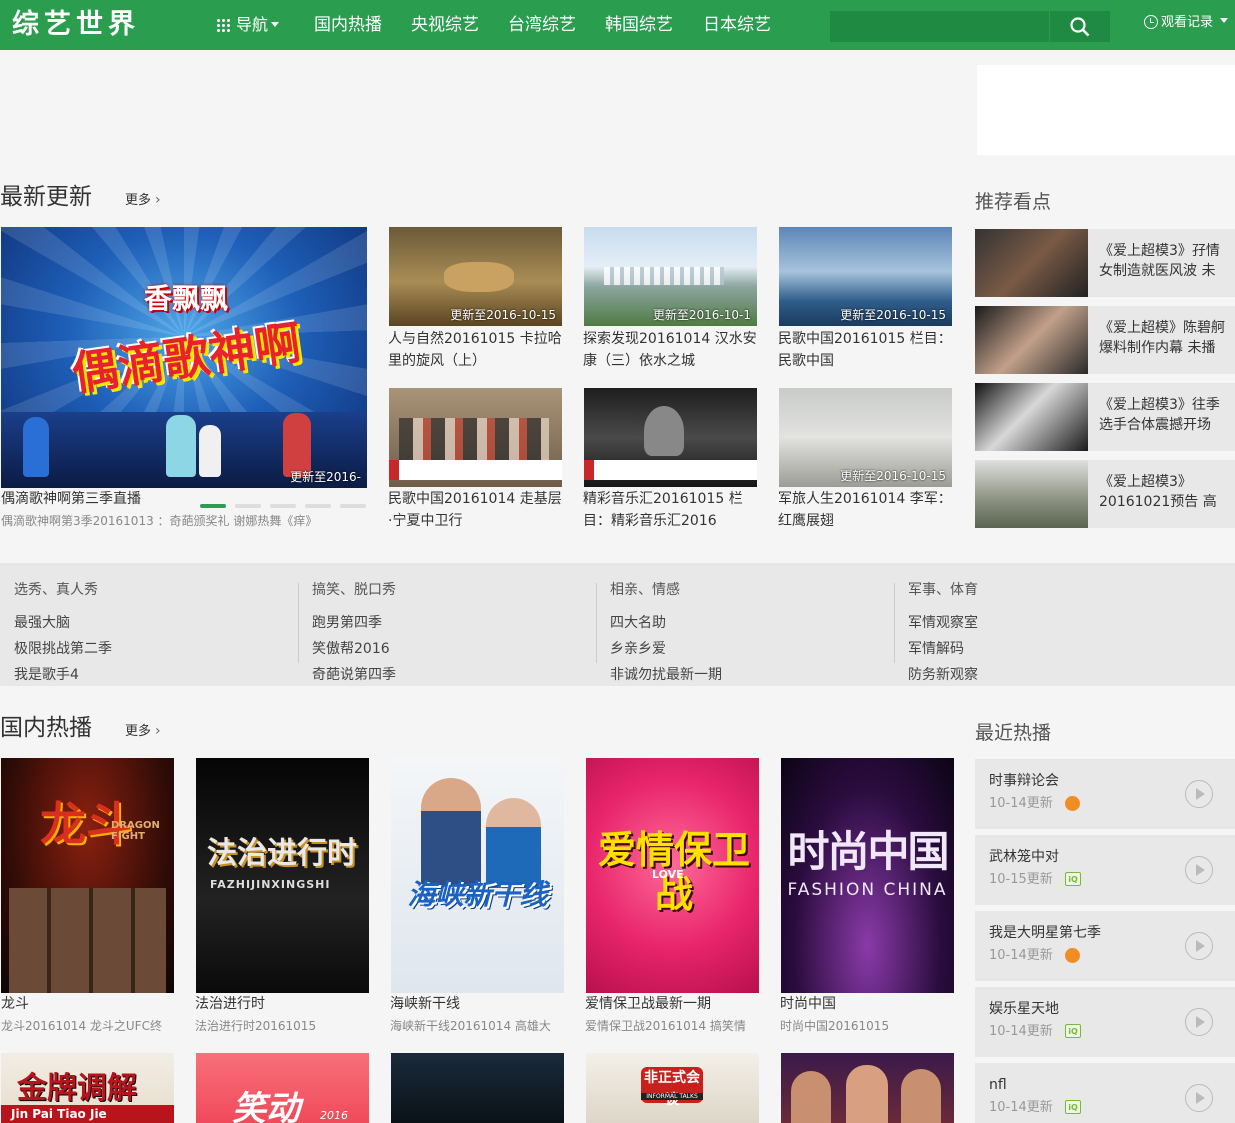 Image resolution: width=1235 pixels, height=1123 pixels. Describe the element at coordinates (87, 1114) in the screenshot. I see `poster-subtitle: Jin Pai Tiao Jie` at that location.